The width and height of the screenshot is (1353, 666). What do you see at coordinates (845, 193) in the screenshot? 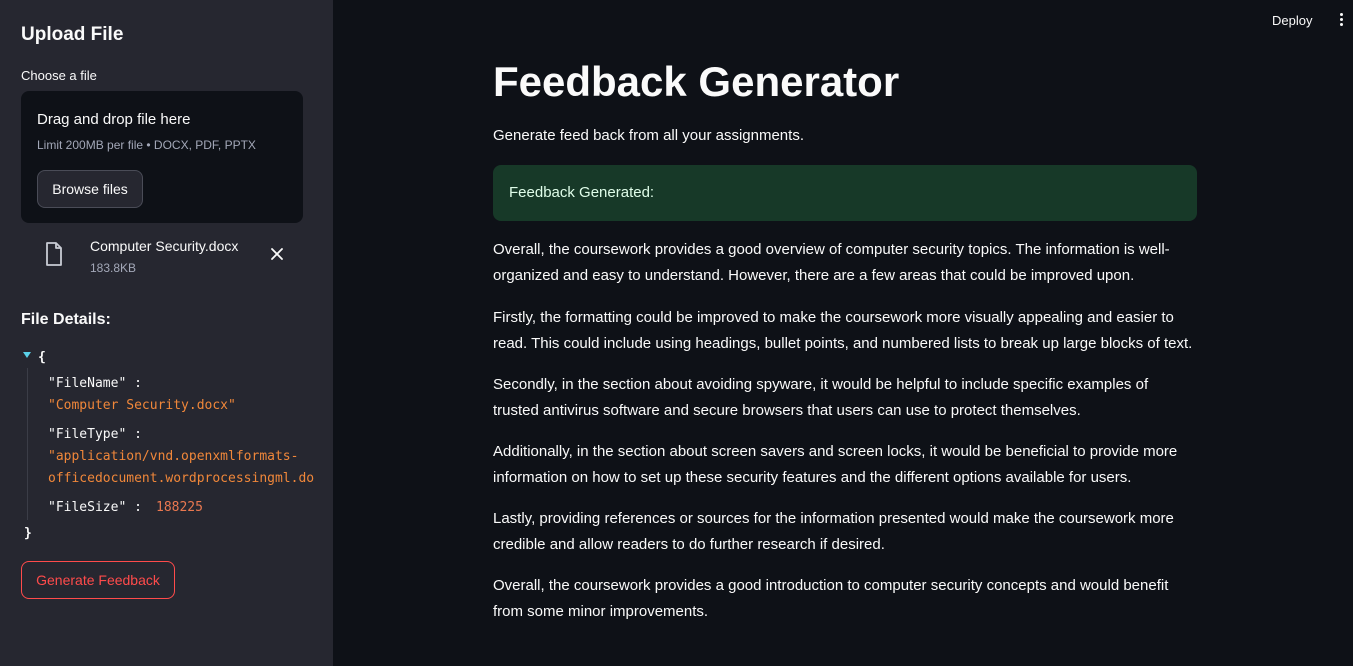
I see `success-alert: Feedback Generated:` at bounding box center [845, 193].